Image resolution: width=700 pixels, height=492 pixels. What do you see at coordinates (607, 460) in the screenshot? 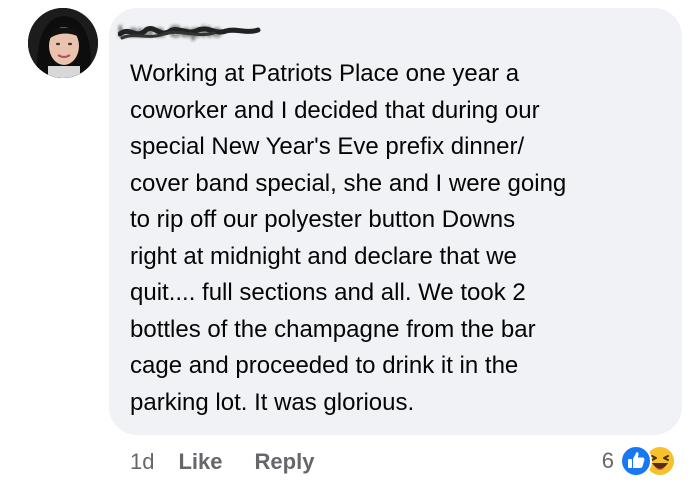
I see `reaction-count: 6` at bounding box center [607, 460].